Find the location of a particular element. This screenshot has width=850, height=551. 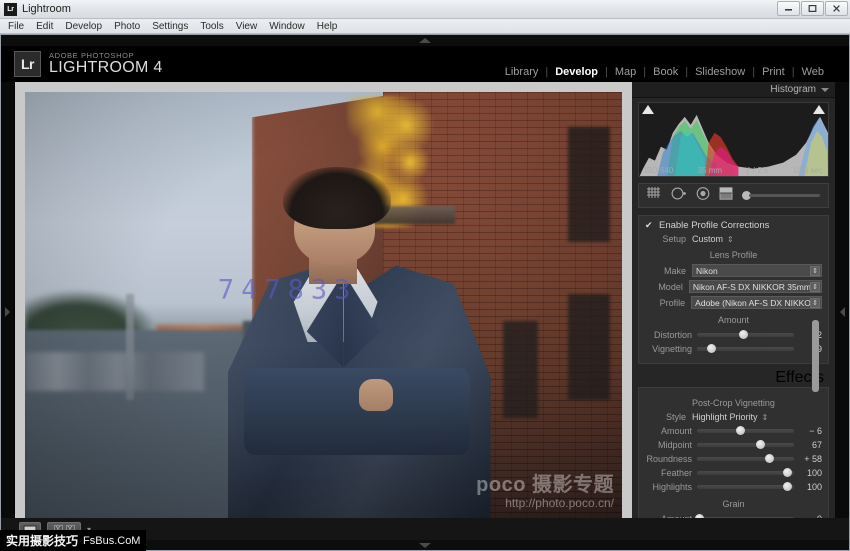

identity-plate: ADOBE PHOTOSHOP LIGHTROOM 4 is located at coordinates (106, 64).